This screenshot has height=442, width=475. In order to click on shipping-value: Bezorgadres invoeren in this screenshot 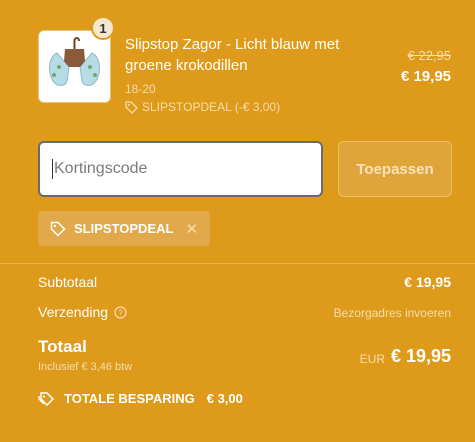, I will do `click(392, 313)`.